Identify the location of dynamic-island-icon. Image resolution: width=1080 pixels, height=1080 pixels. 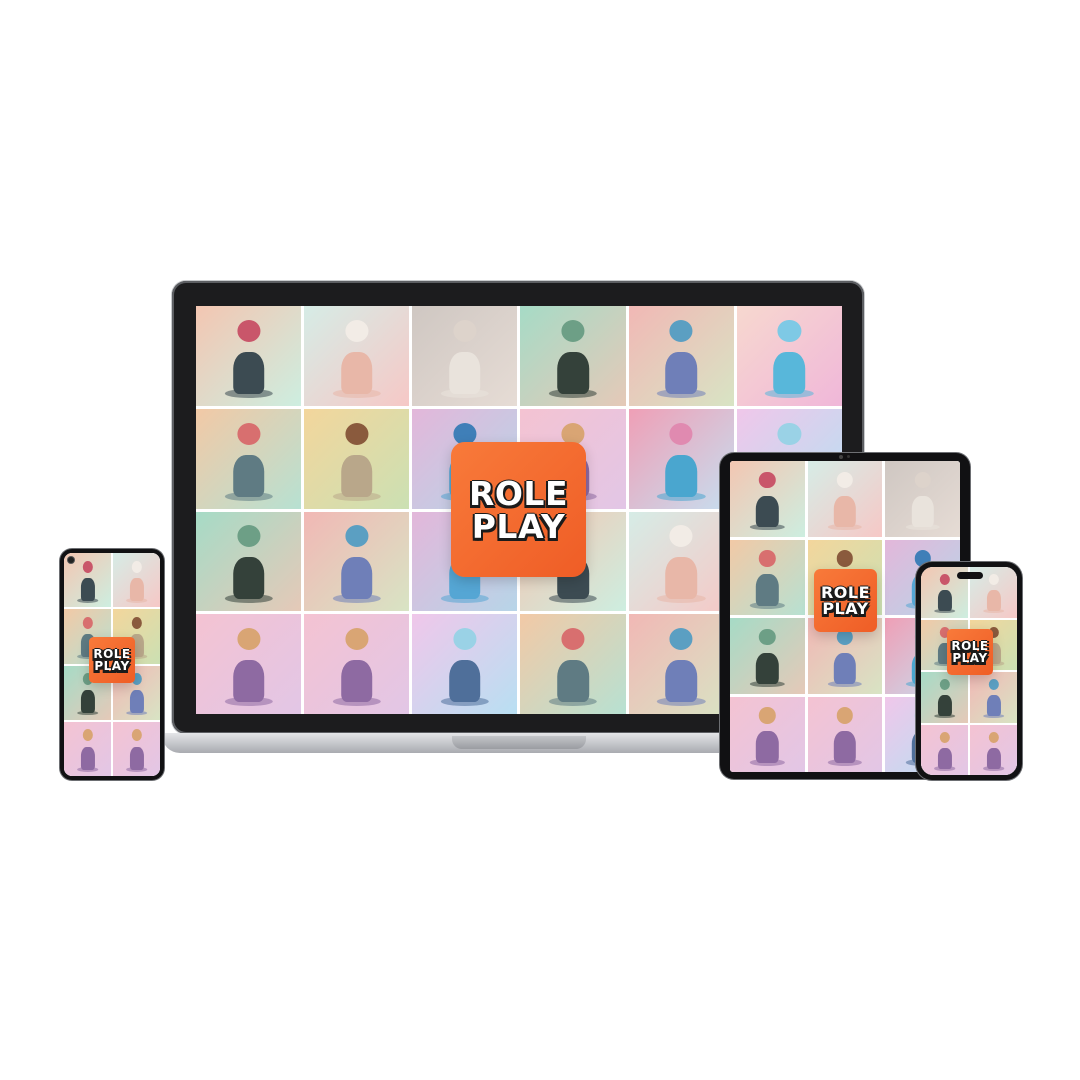
(970, 575).